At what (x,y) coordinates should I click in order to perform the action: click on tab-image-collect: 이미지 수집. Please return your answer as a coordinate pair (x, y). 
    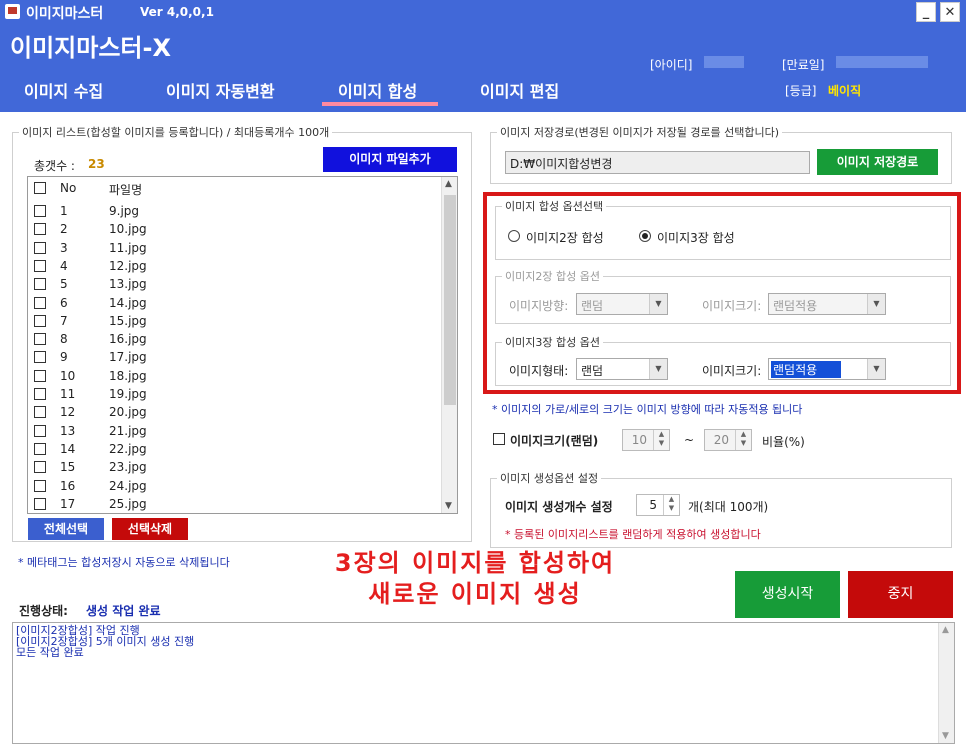
    Looking at the image, I should click on (63, 90).